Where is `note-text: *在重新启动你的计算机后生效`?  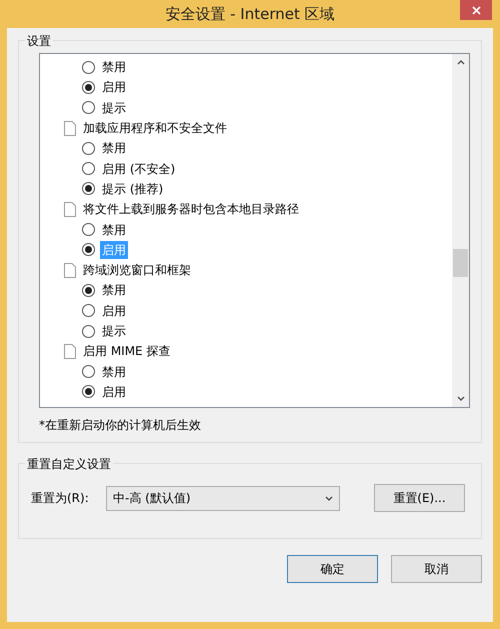 note-text: *在重新启动你的计算机后生效 is located at coordinates (120, 425).